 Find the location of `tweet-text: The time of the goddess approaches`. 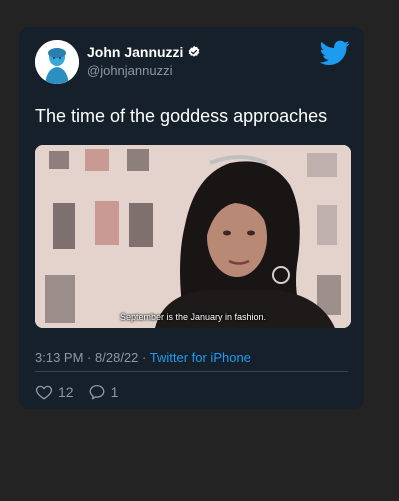

tweet-text: The time of the goddess approaches is located at coordinates (181, 116).